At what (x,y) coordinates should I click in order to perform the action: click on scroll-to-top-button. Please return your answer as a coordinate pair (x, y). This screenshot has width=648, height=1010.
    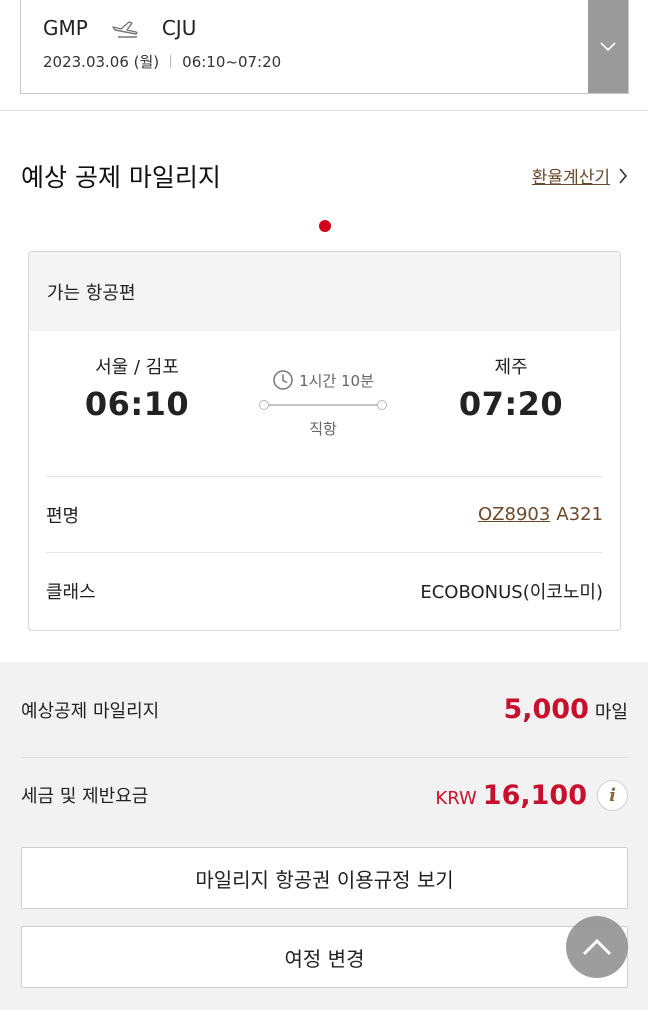
    Looking at the image, I should click on (597, 947).